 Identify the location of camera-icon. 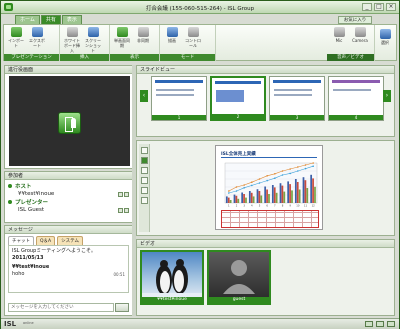
(360, 32).